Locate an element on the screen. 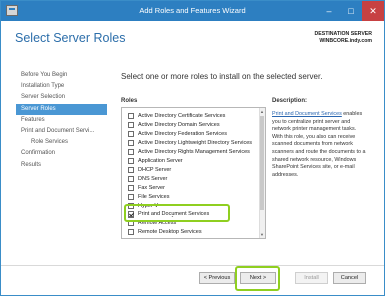 The width and height of the screenshot is (385, 296). scroll-up-icon: ▲ is located at coordinates (262, 111).